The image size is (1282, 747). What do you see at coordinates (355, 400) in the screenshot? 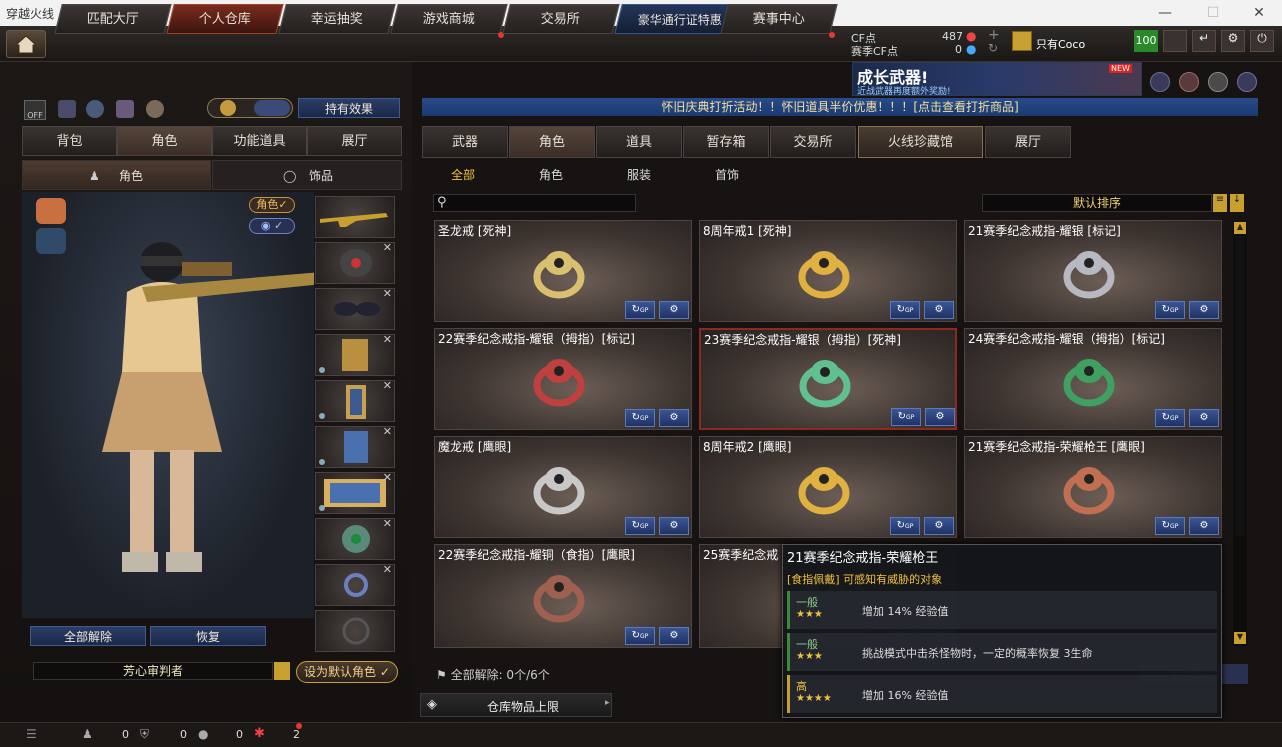
I see `arm-slot: ✕` at bounding box center [355, 400].